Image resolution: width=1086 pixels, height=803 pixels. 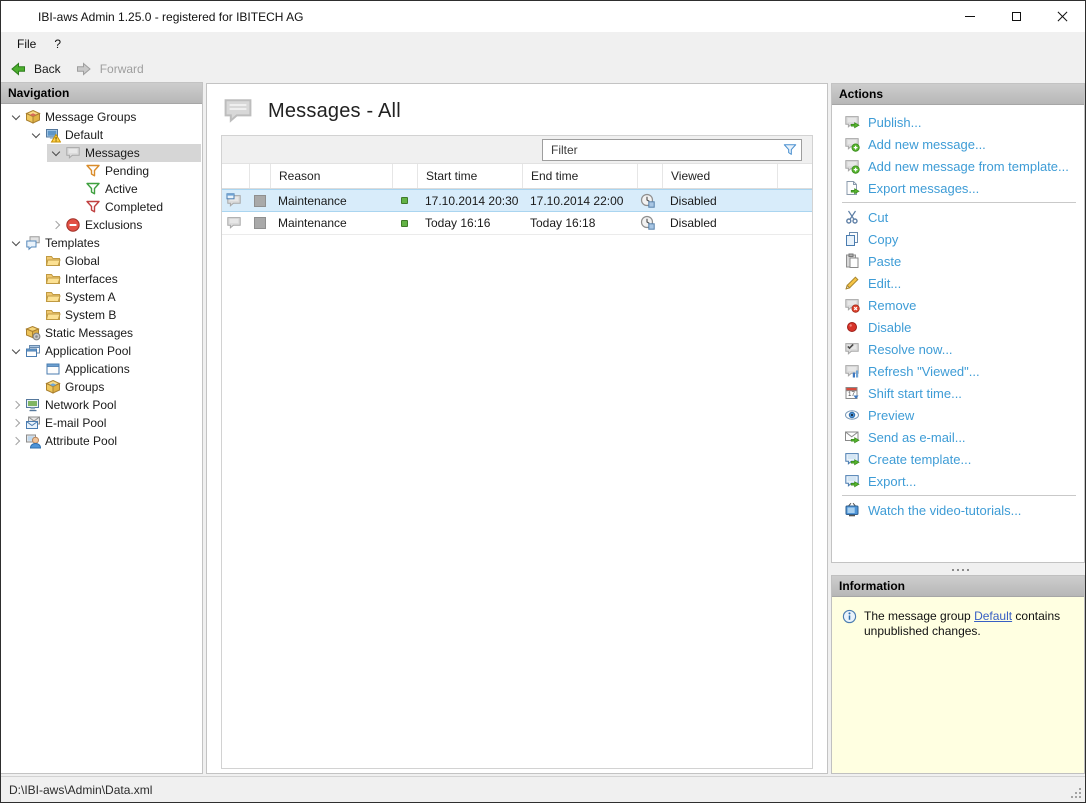 I want to click on close-icon, so click(x=1062, y=16).